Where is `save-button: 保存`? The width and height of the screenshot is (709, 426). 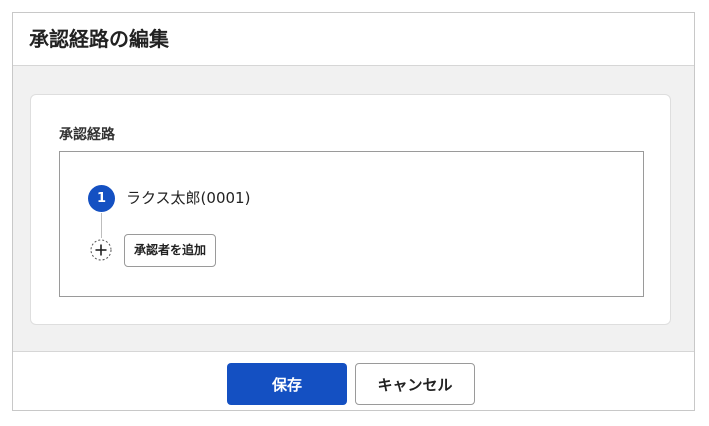
save-button: 保存 is located at coordinates (287, 384).